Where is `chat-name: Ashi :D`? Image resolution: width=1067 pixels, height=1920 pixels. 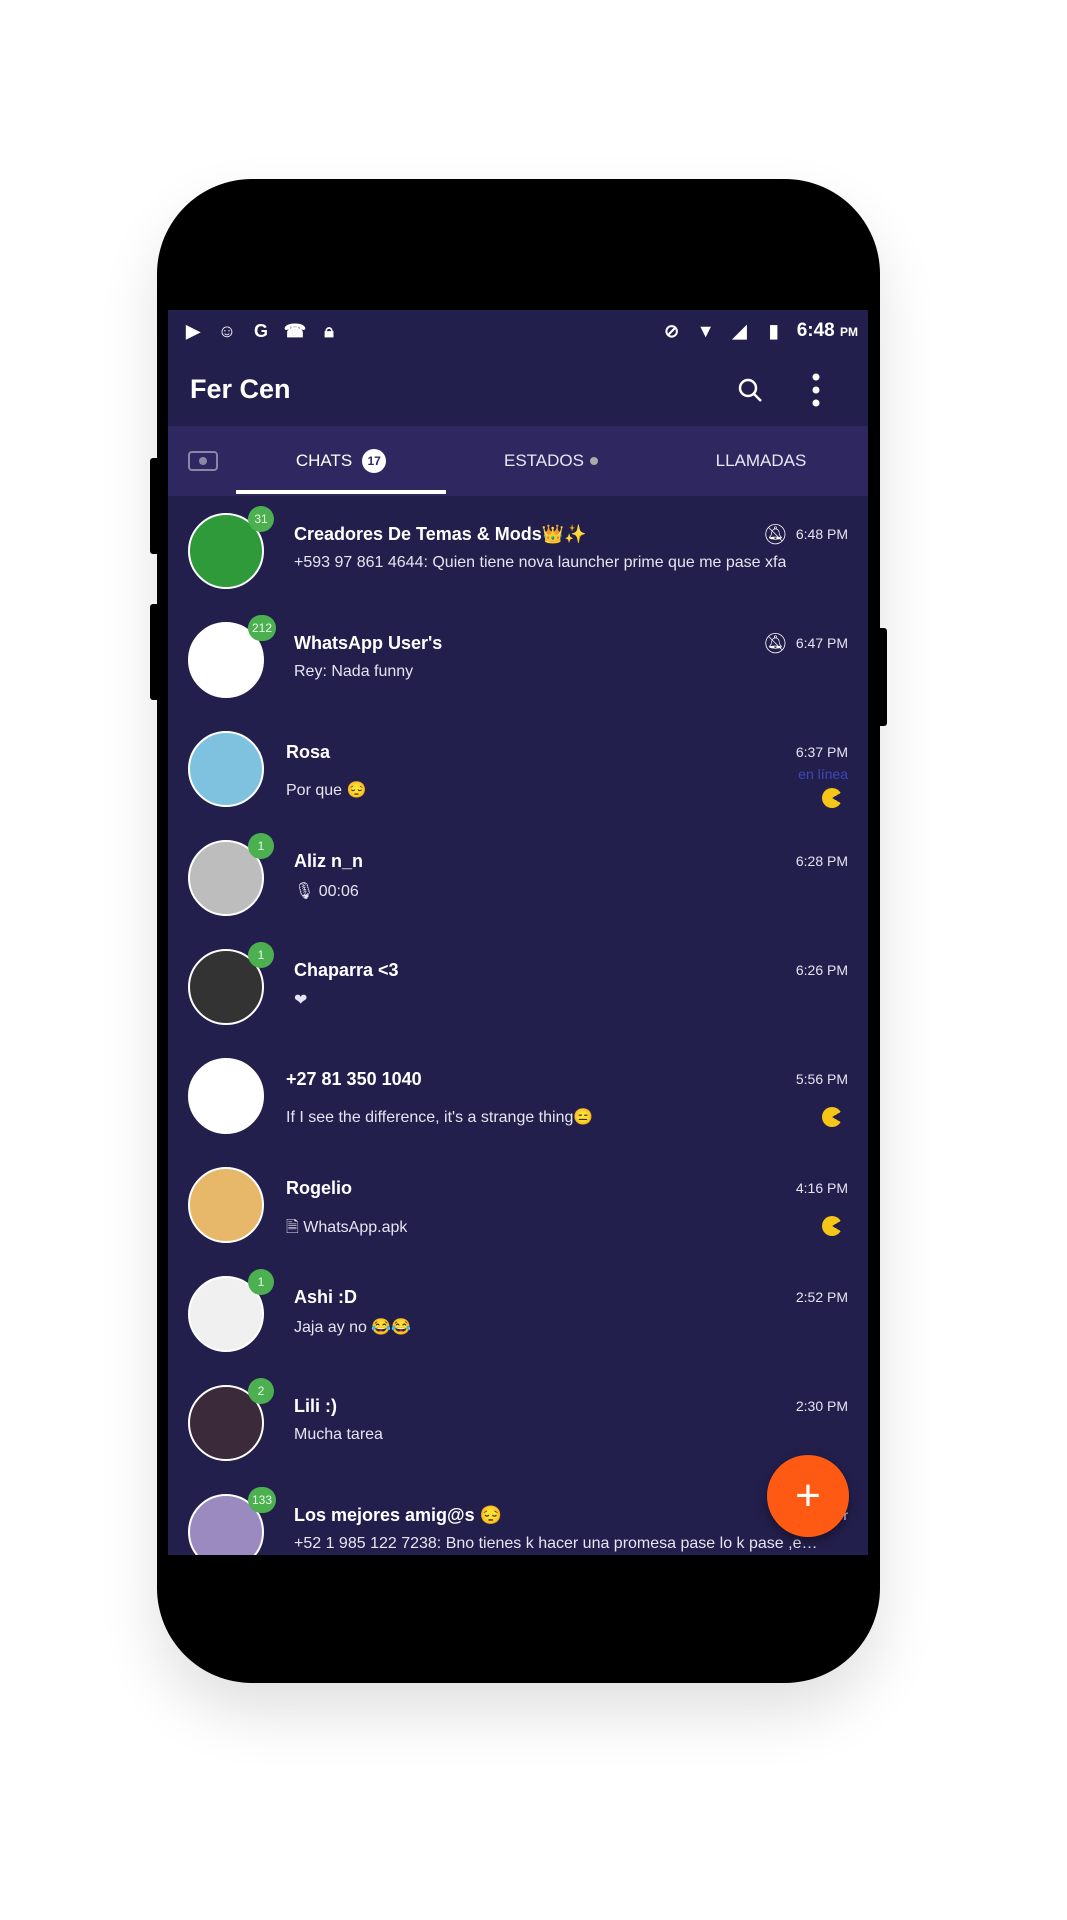
chat-name: Ashi :D is located at coordinates (325, 1297).